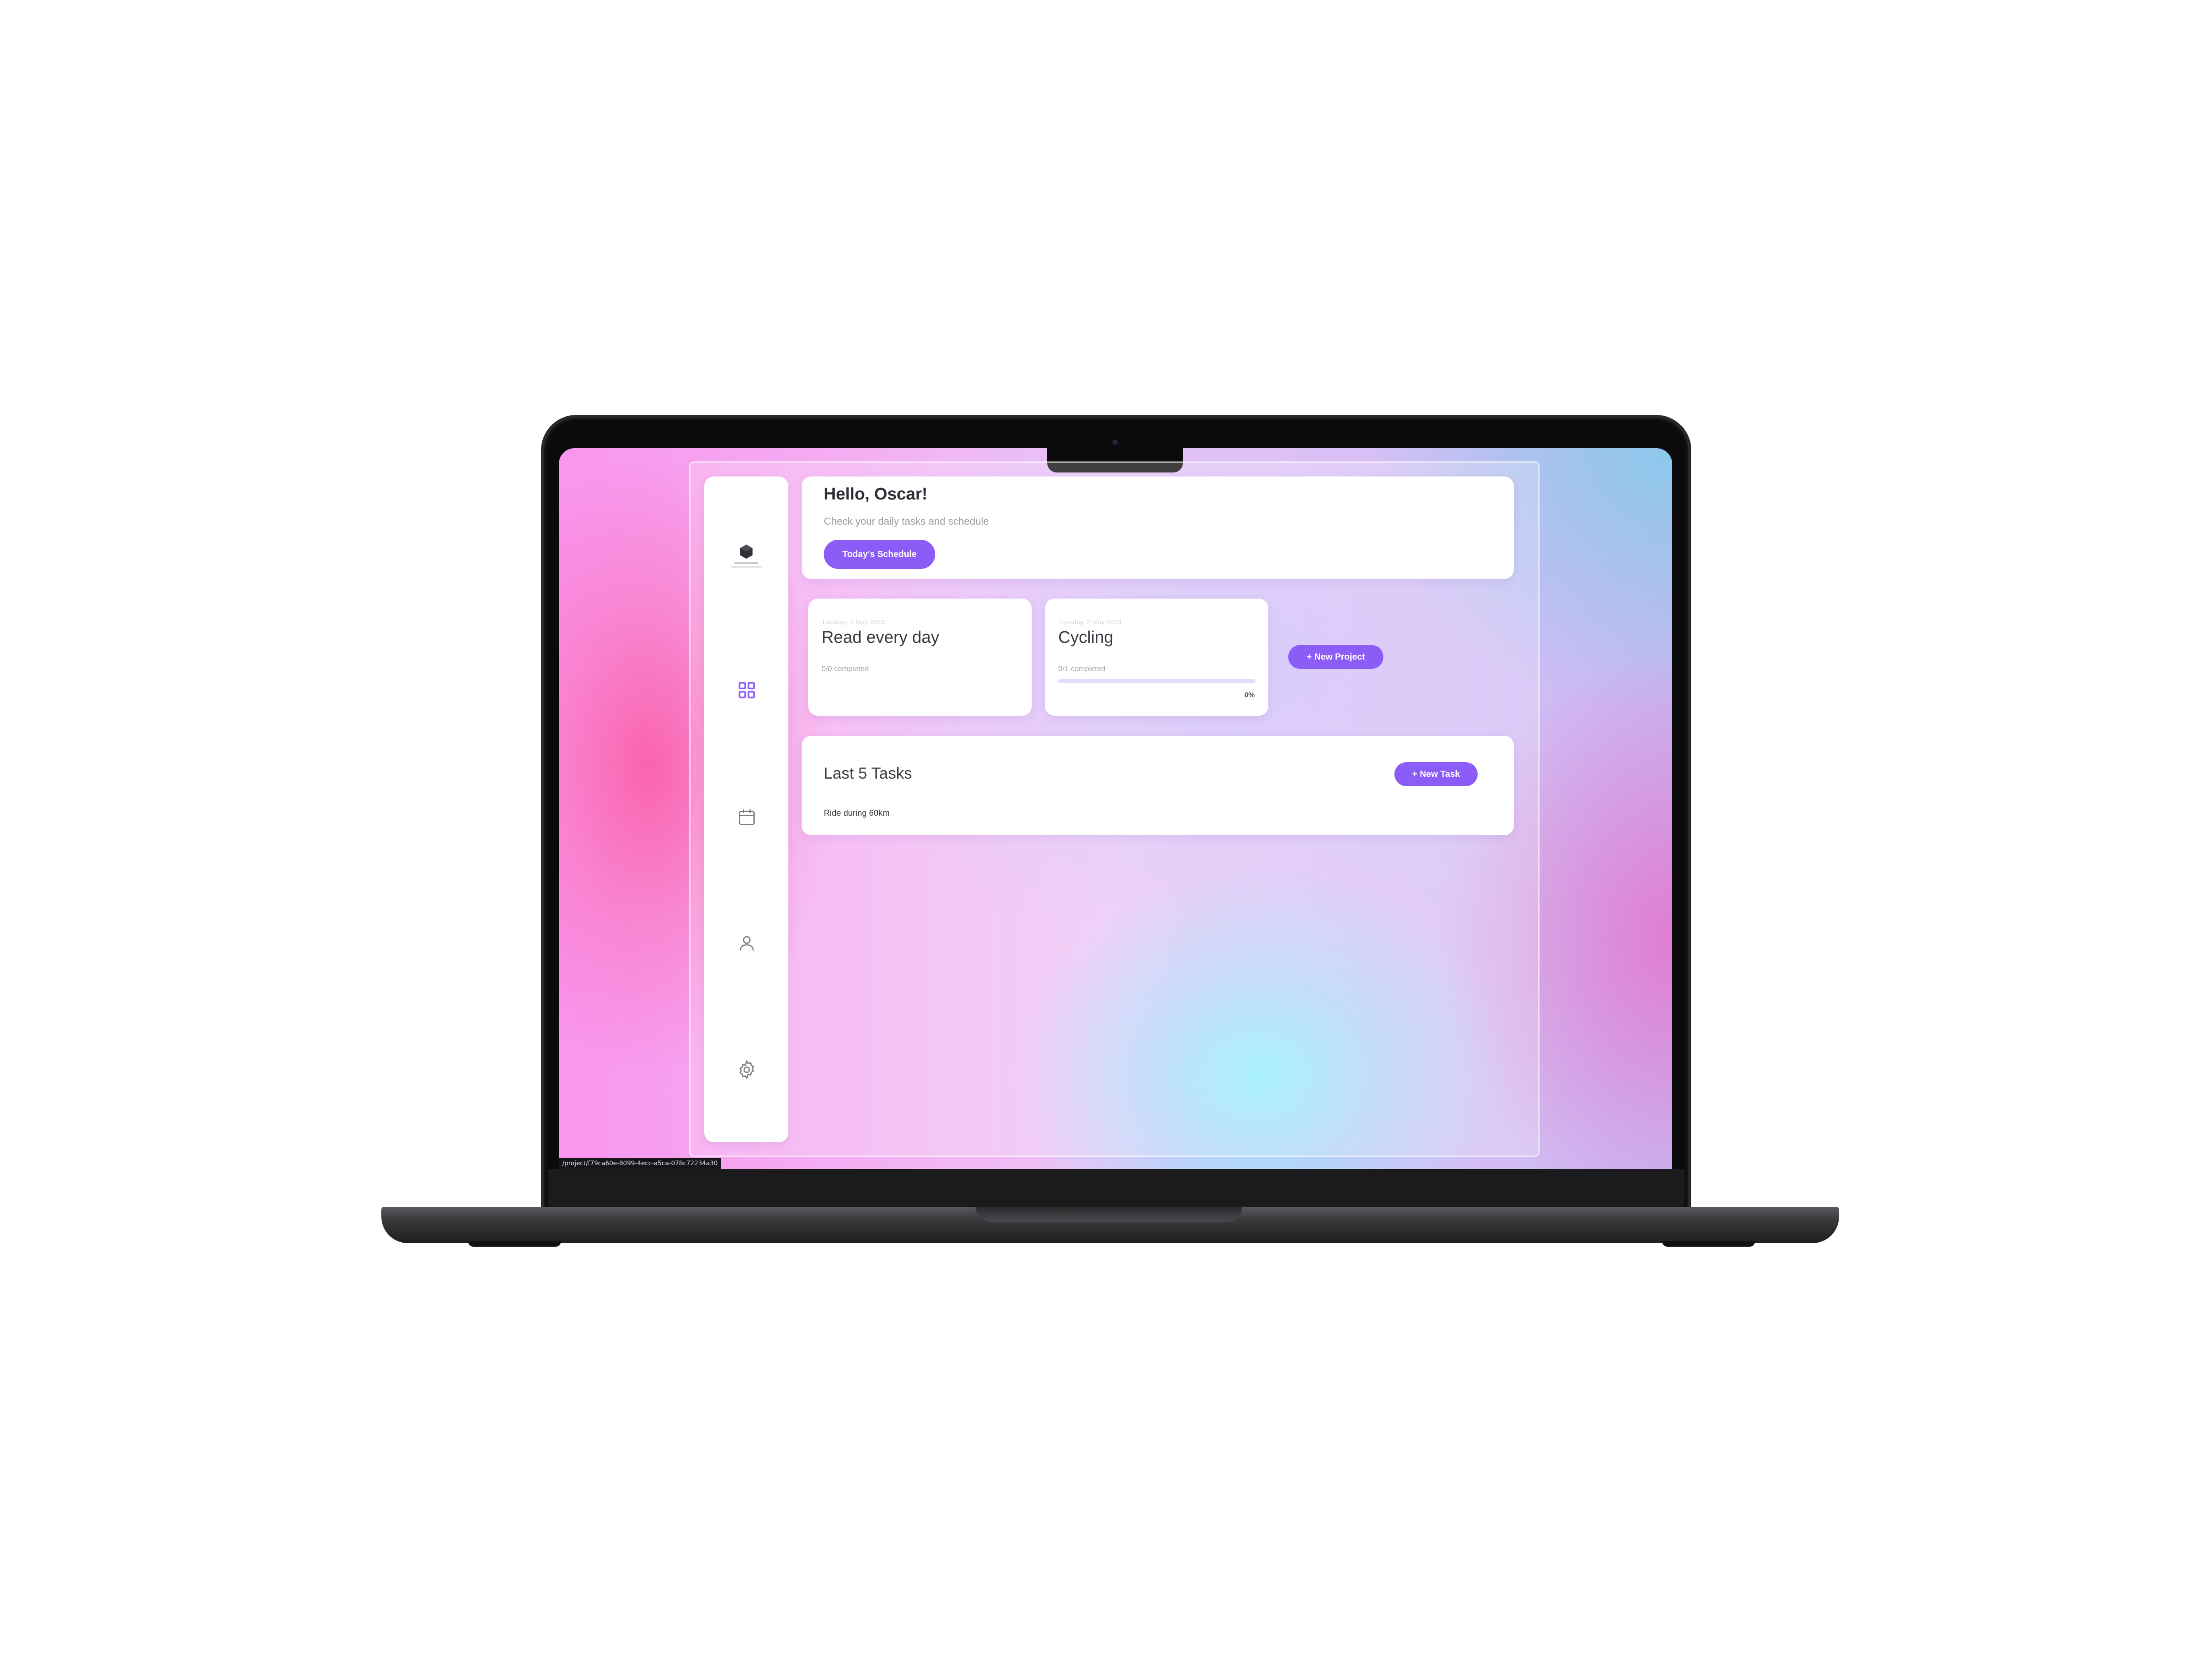 The height and width of the screenshot is (1659, 2212). Describe the element at coordinates (846, 669) in the screenshot. I see `project-completed-count: 0/0 completed` at that location.